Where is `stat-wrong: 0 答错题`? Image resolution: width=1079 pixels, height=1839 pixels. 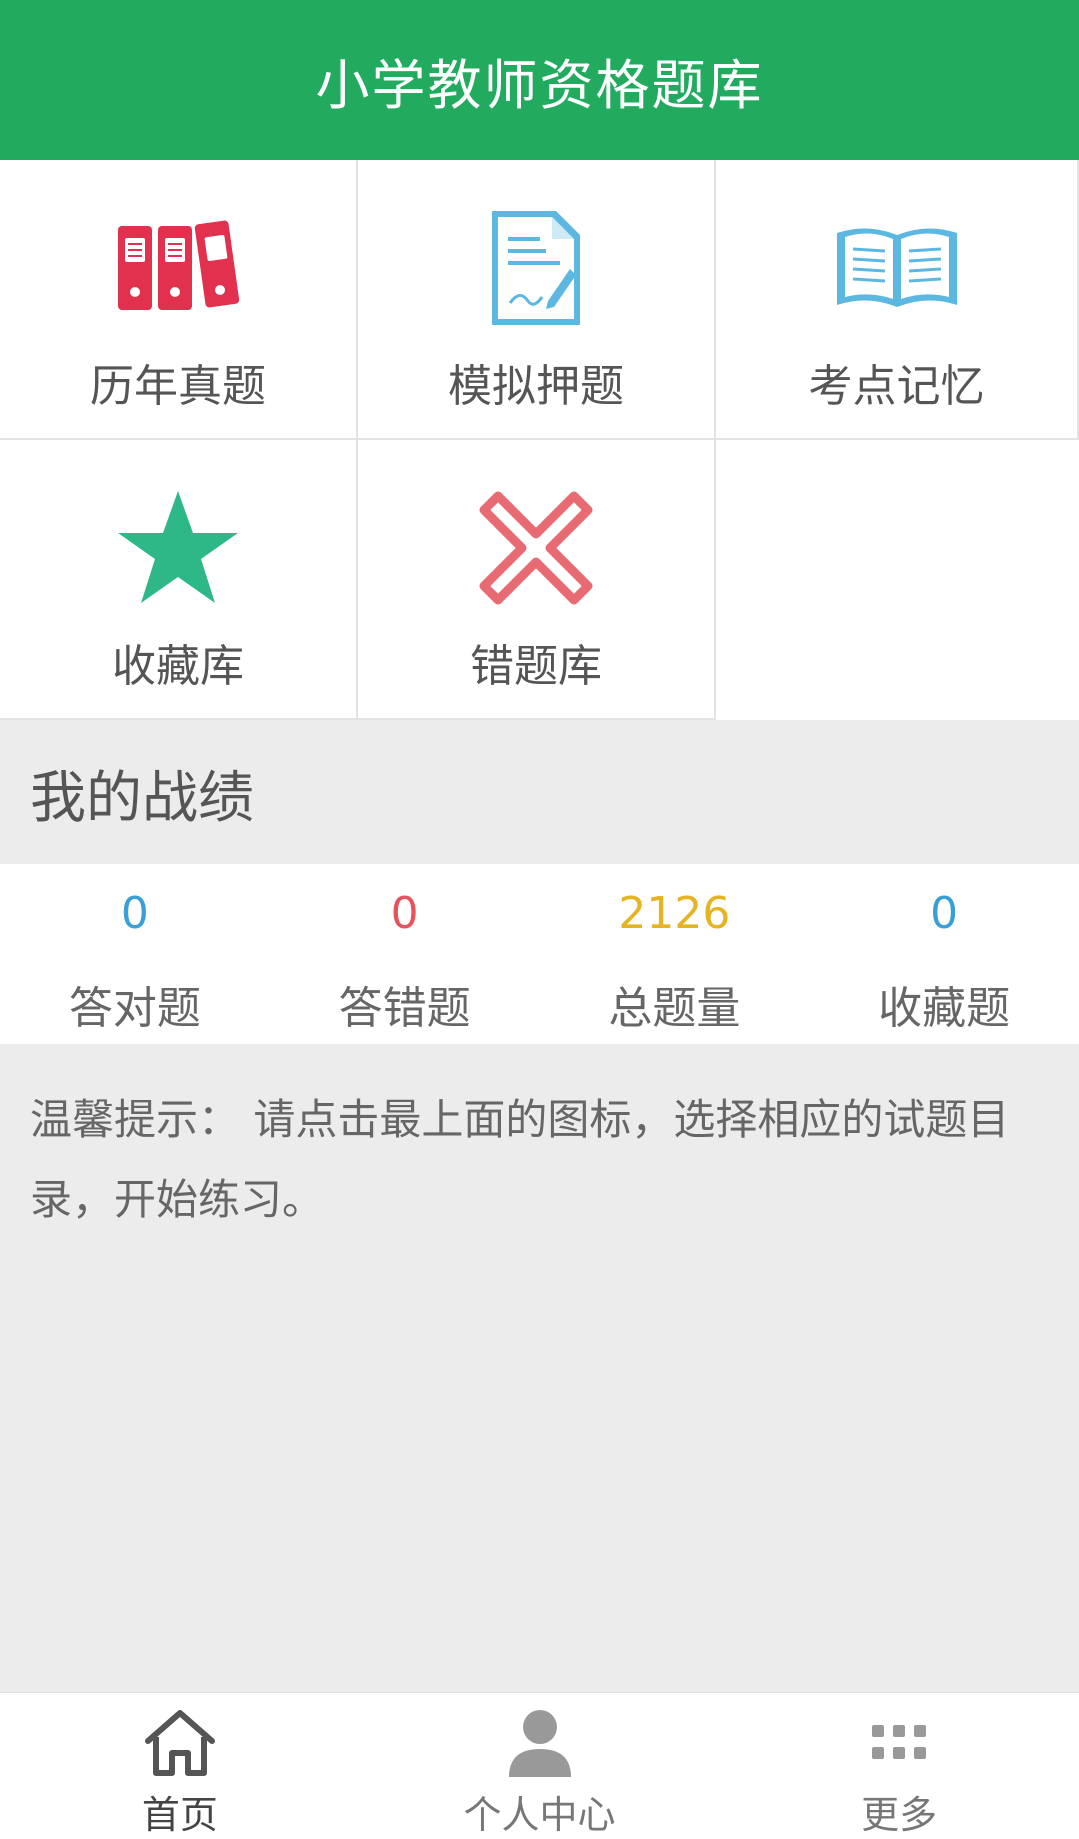
stat-wrong: 0 答错题 is located at coordinates (405, 954).